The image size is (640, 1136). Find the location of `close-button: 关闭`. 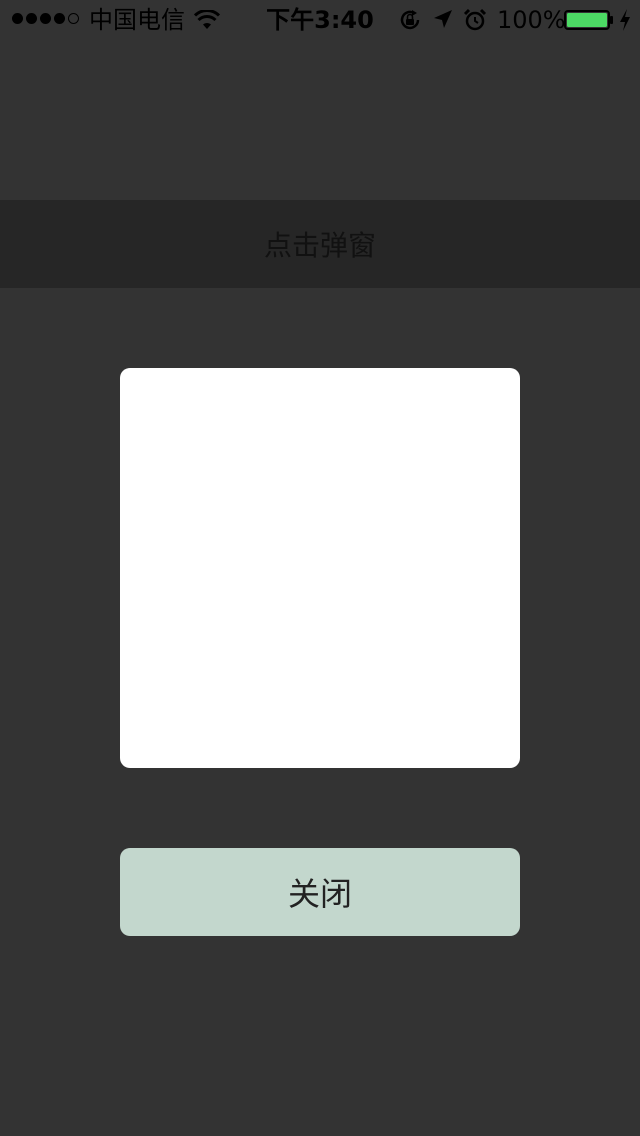

close-button: 关闭 is located at coordinates (320, 892).